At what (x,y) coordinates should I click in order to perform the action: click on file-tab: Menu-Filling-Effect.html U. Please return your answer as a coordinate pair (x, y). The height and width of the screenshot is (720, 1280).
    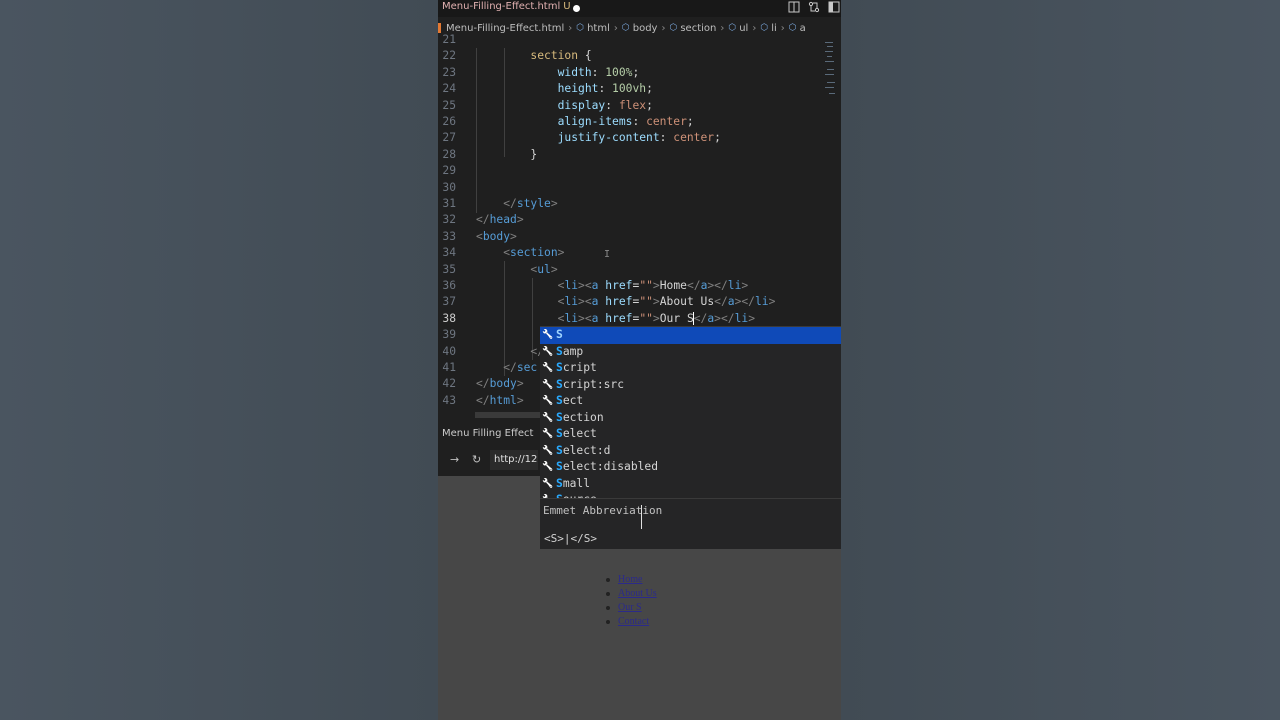
    Looking at the image, I should click on (506, 6).